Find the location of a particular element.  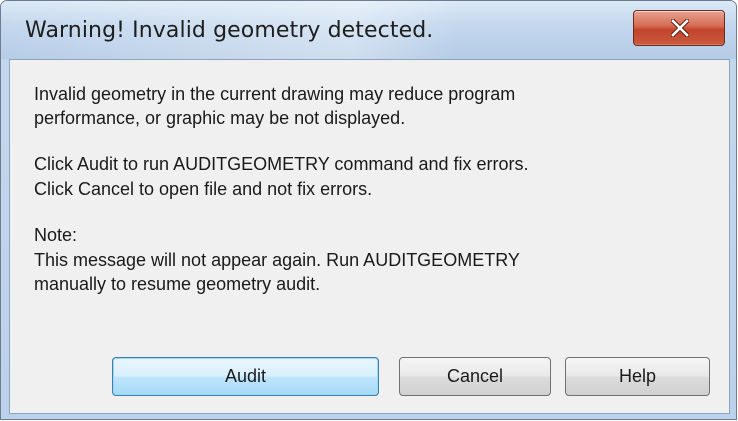

help-button: Help is located at coordinates (637, 376).